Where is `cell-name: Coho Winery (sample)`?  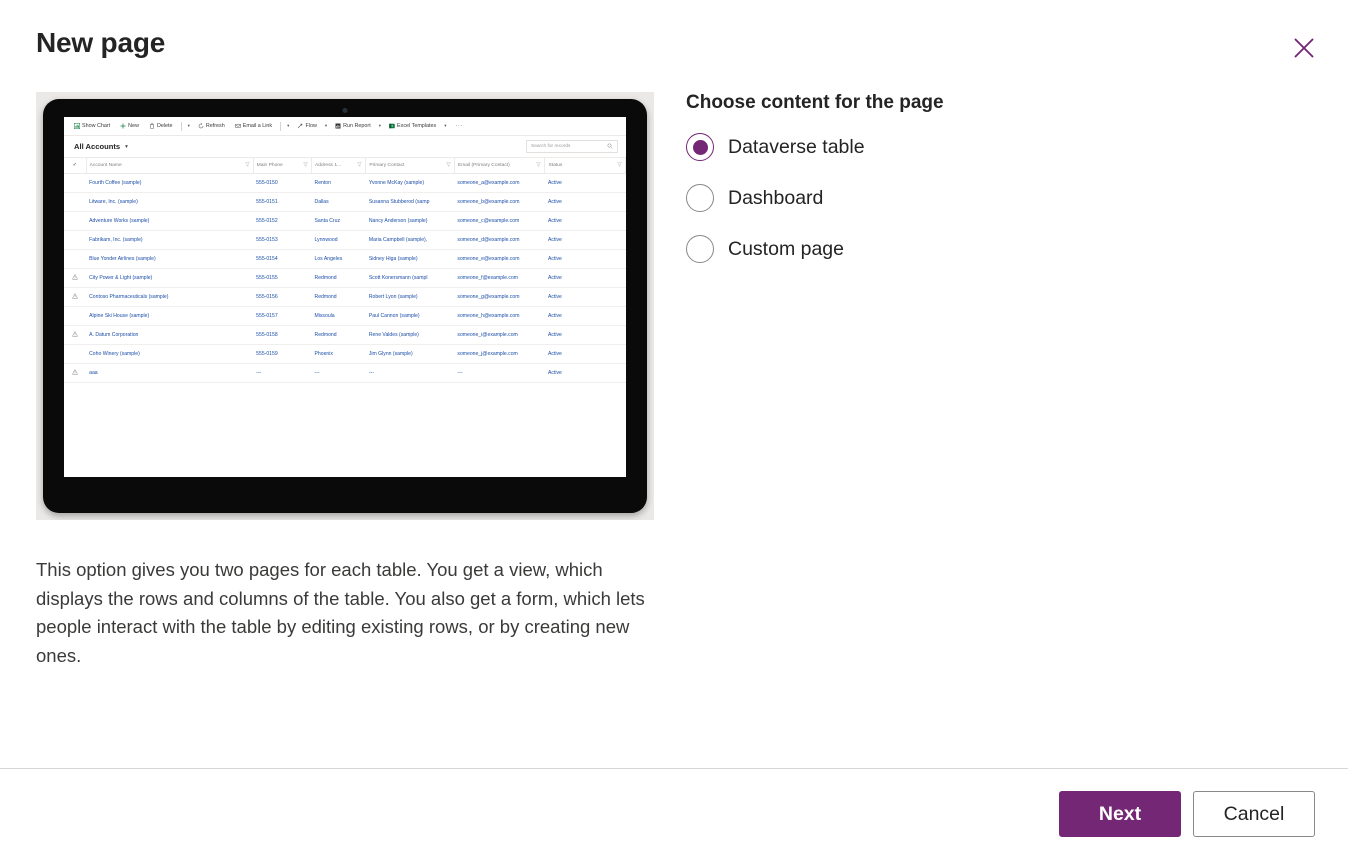 cell-name: Coho Winery (sample) is located at coordinates (170, 354).